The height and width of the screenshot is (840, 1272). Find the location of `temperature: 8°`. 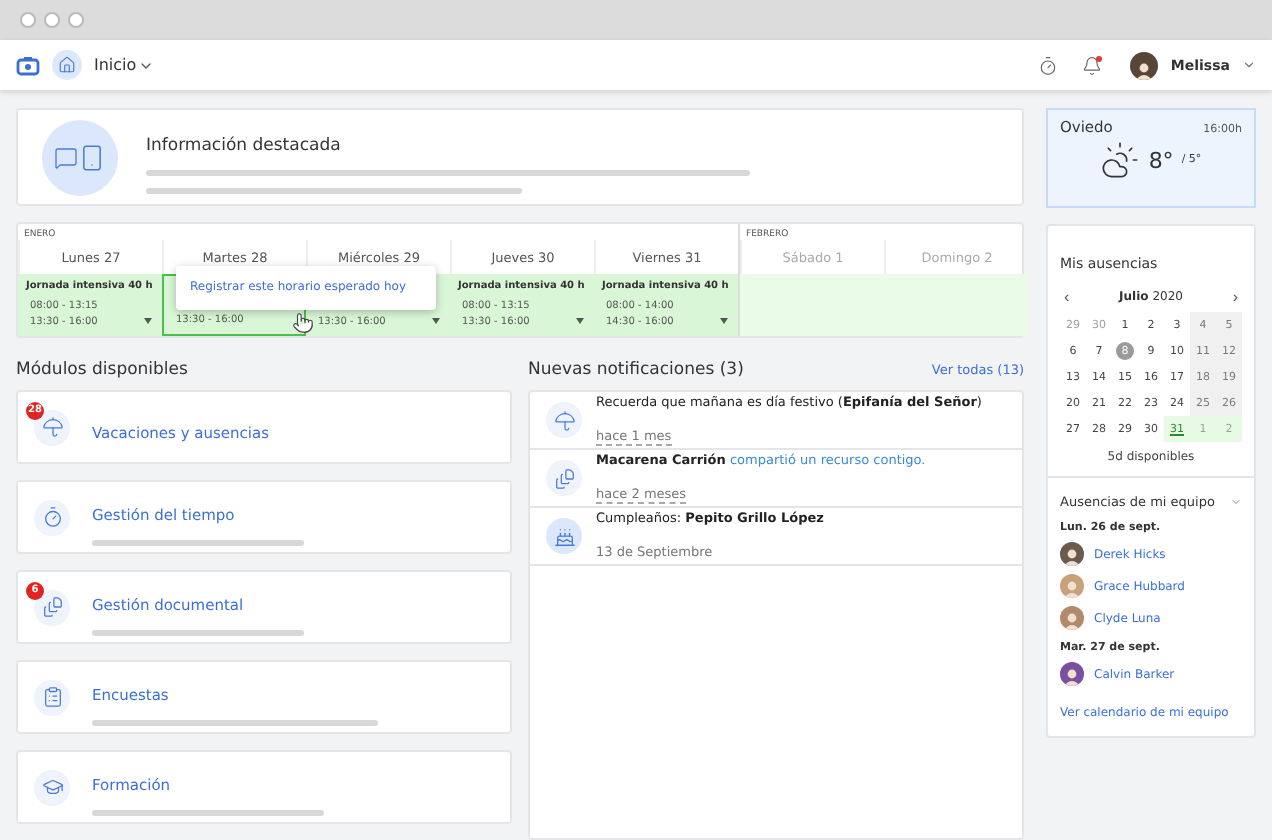

temperature: 8° is located at coordinates (1161, 160).